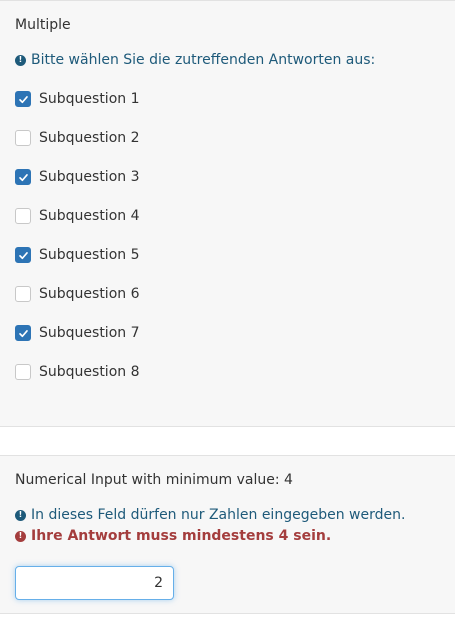 Image resolution: width=455 pixels, height=617 pixels. Describe the element at coordinates (227, 372) in the screenshot. I see `option-8: Subquestion 8` at that location.